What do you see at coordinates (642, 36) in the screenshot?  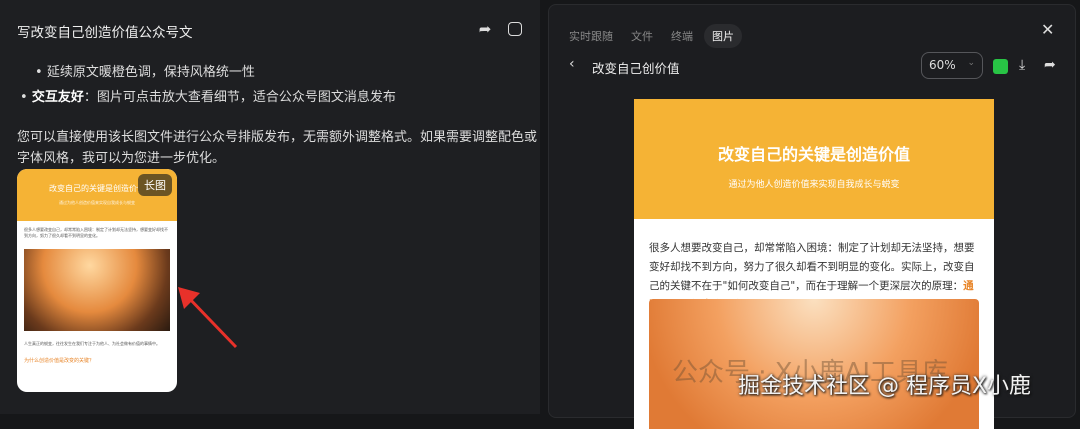 I see `tab-files: 文件` at bounding box center [642, 36].